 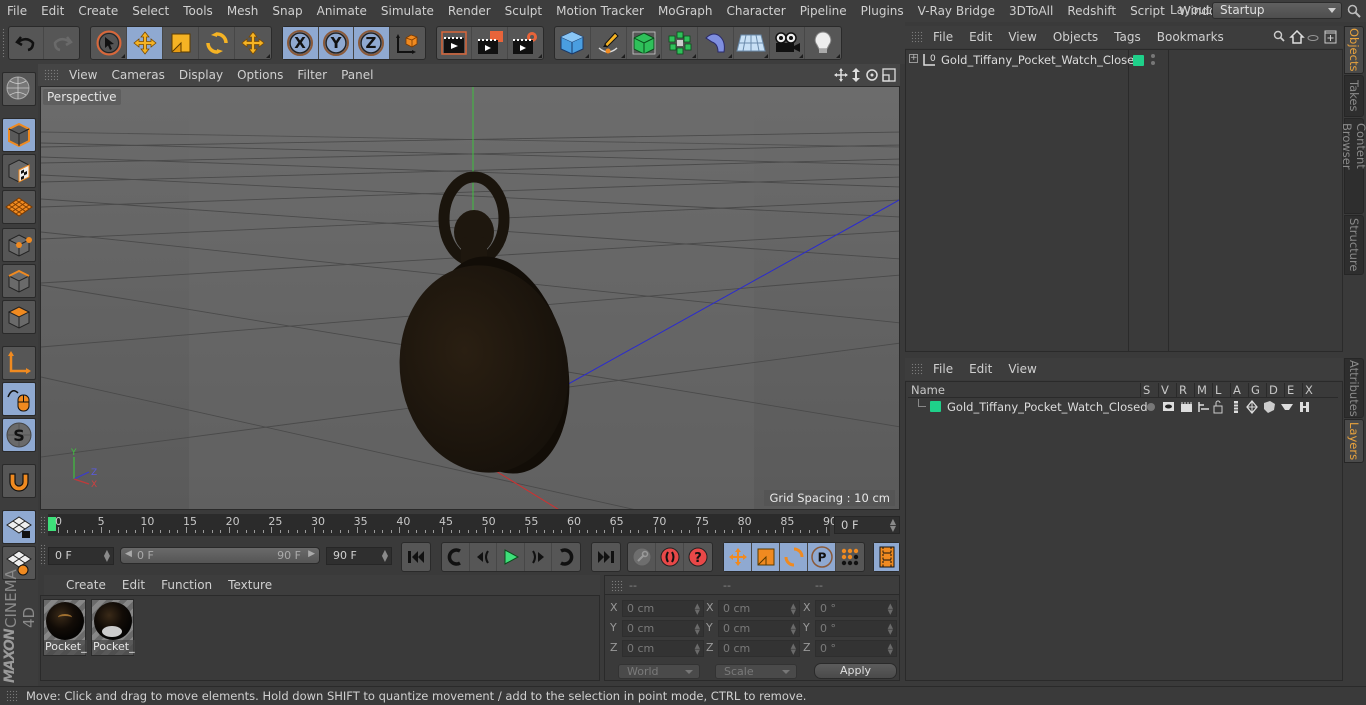 What do you see at coordinates (1190, 37) in the screenshot?
I see `objects-menu-bookmarks: Bookmarks` at bounding box center [1190, 37].